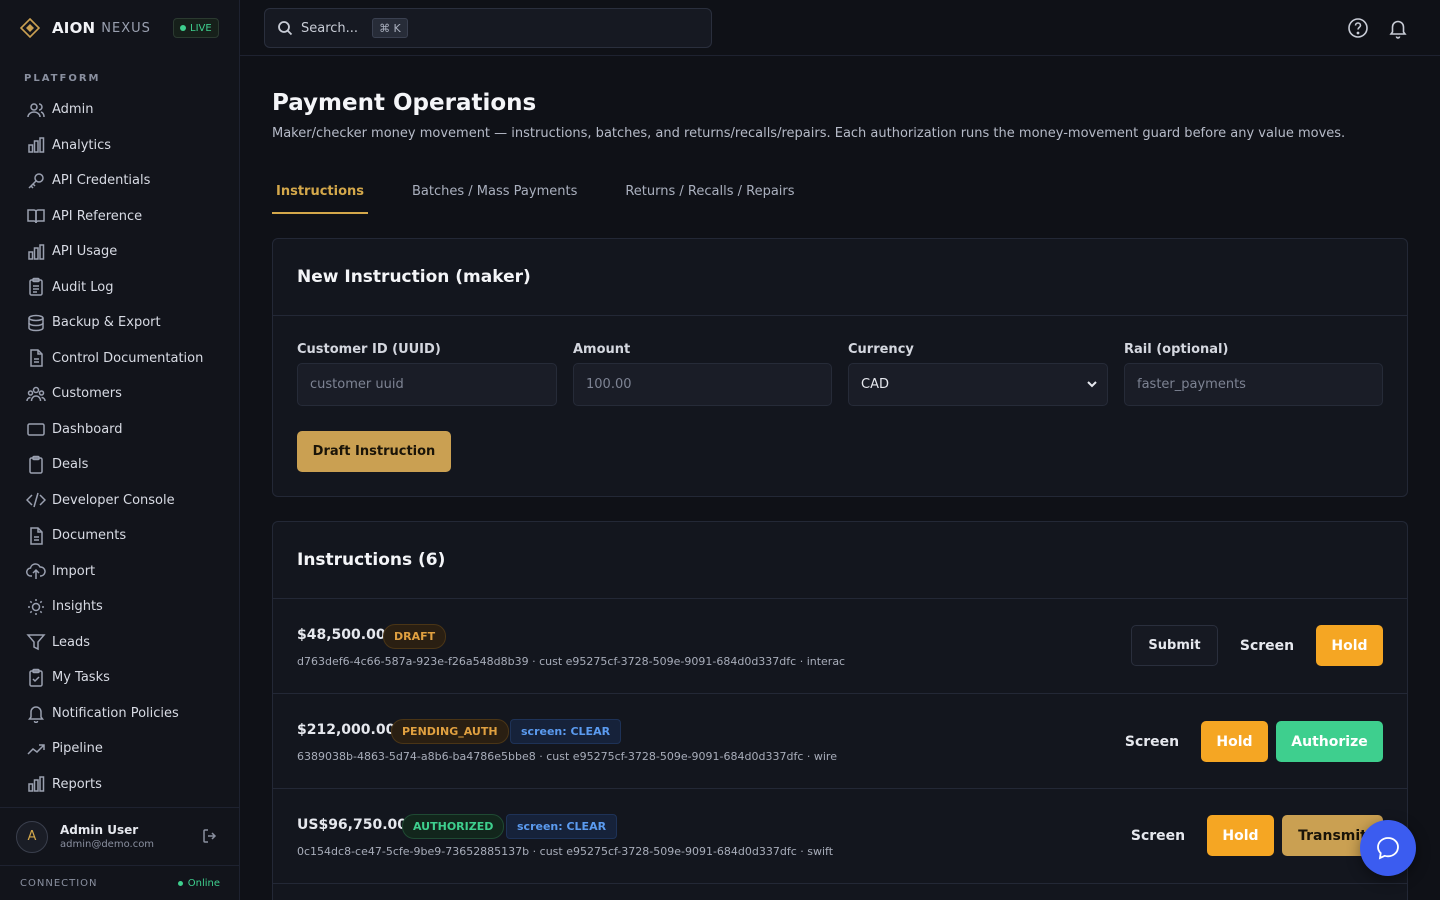 The height and width of the screenshot is (900, 1440). I want to click on instruction-amount: $212,000.00, so click(346, 730).